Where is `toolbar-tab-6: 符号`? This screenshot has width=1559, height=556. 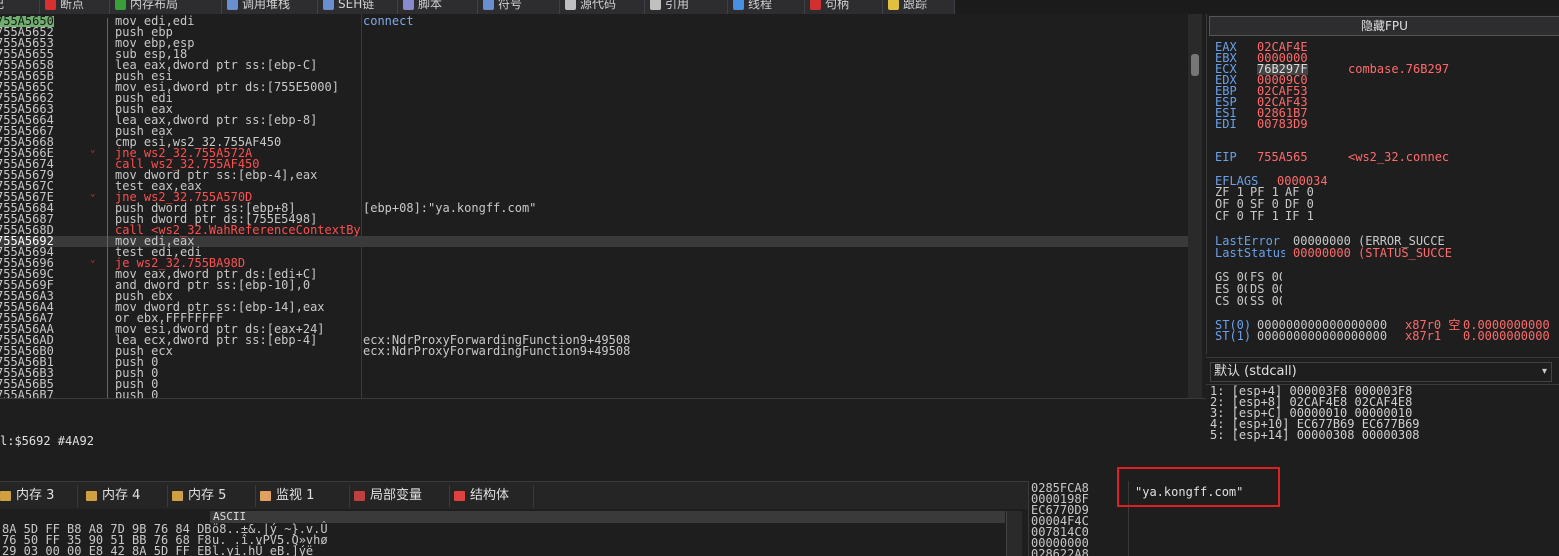 toolbar-tab-6: 符号 is located at coordinates (519, 7).